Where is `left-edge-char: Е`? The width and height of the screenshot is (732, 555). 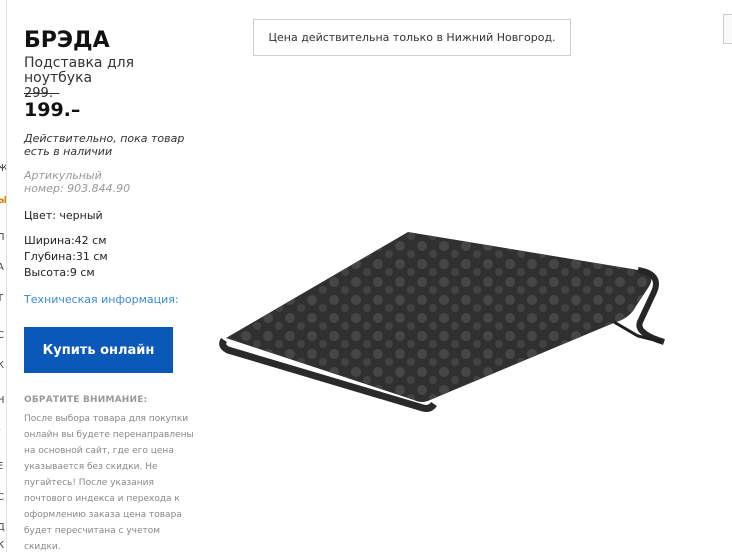 left-edge-char: Е is located at coordinates (1, 467).